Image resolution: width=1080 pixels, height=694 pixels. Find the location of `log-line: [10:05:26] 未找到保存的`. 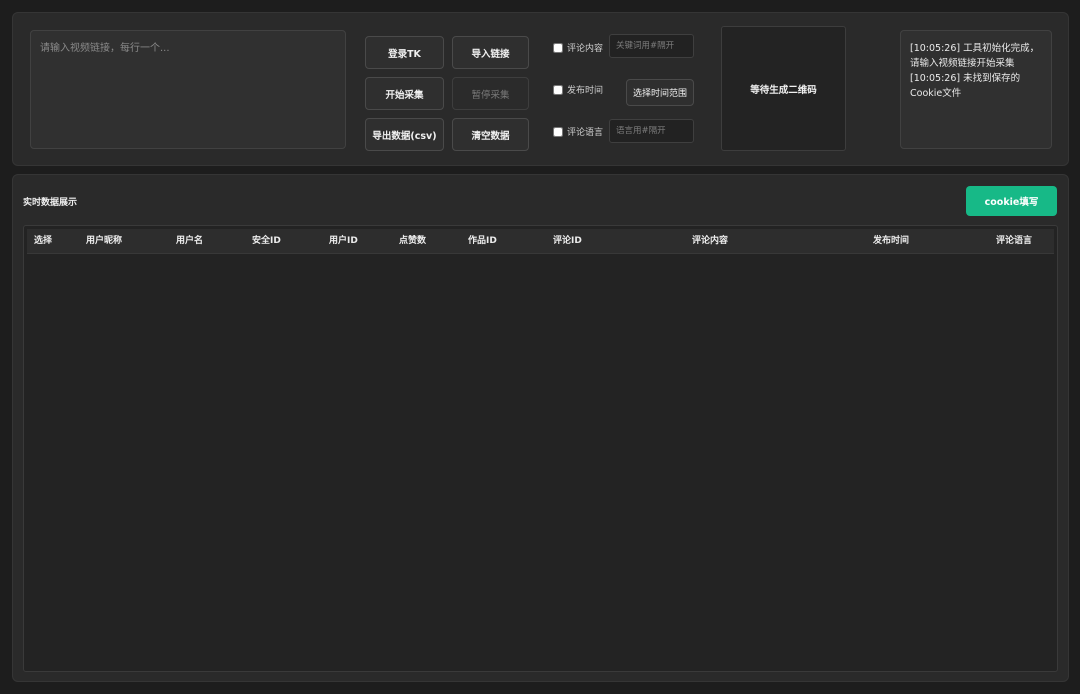

log-line: [10:05:26] 未找到保存的 is located at coordinates (965, 78).